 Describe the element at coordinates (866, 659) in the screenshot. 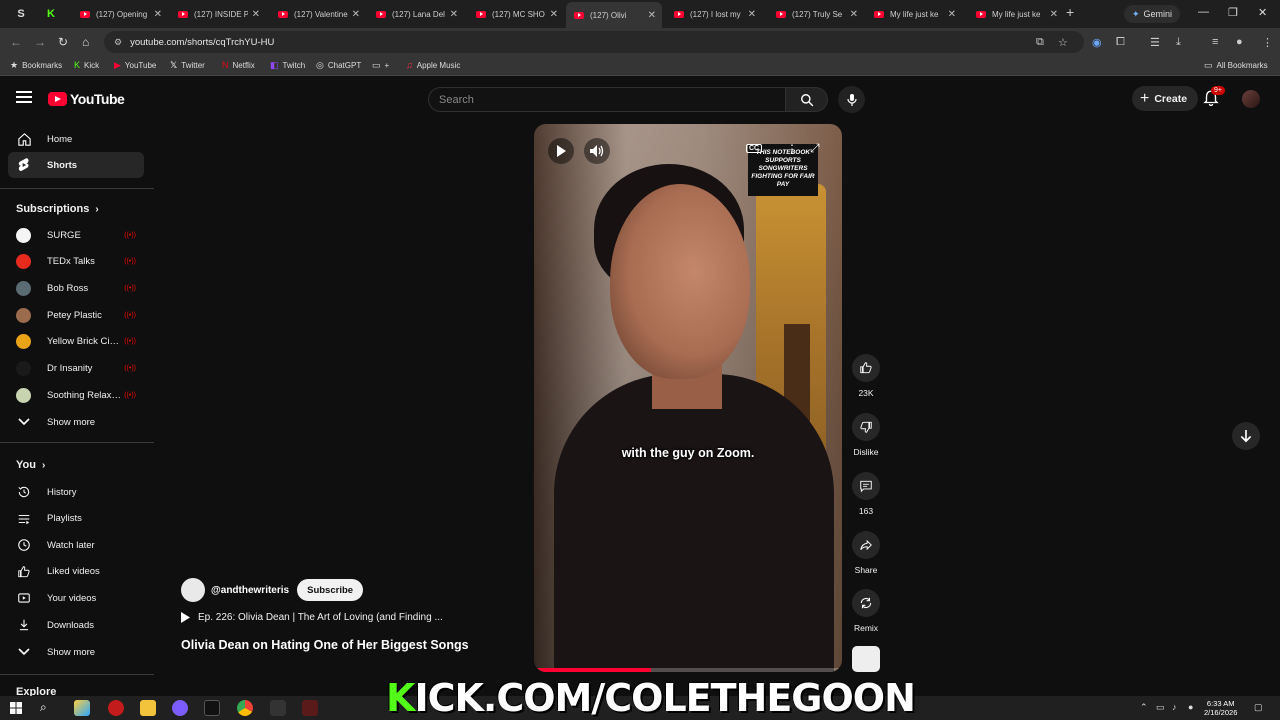

I see `original-sound-thumbnail` at that location.